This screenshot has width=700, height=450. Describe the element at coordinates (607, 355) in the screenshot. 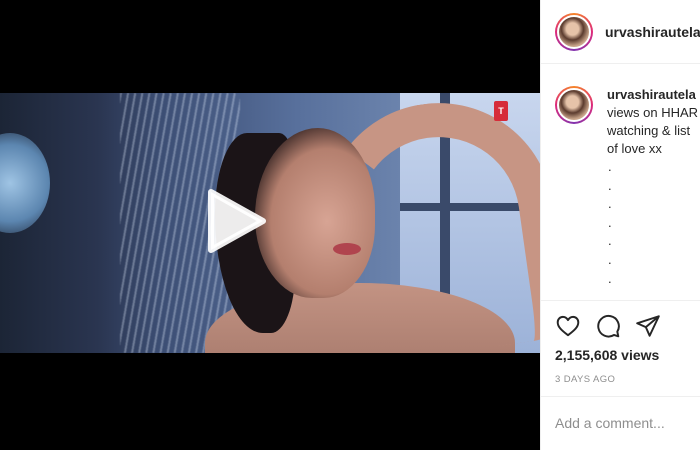

I see `view-count: 2,155,608 views` at that location.